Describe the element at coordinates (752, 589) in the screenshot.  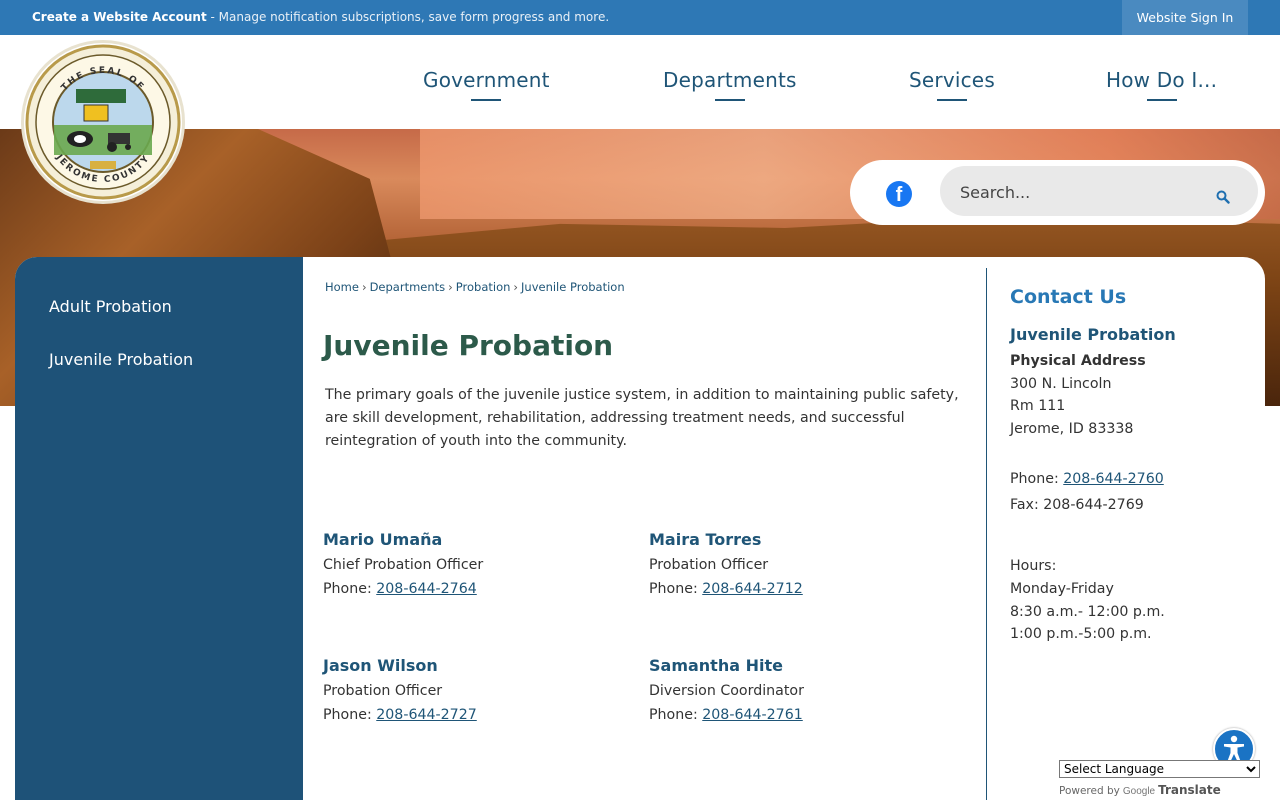
I see `staff-phone-link: 208-644-2712` at that location.